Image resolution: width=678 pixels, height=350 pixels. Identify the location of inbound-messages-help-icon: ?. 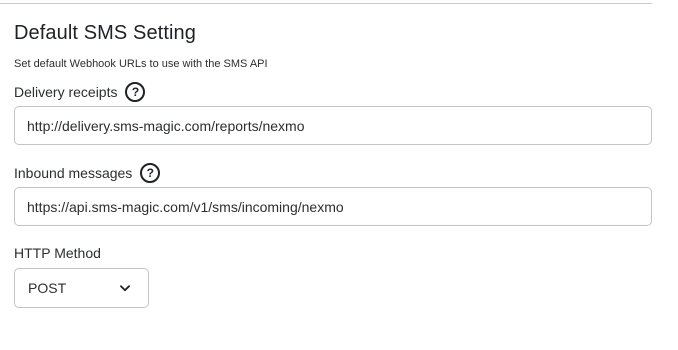
(150, 173).